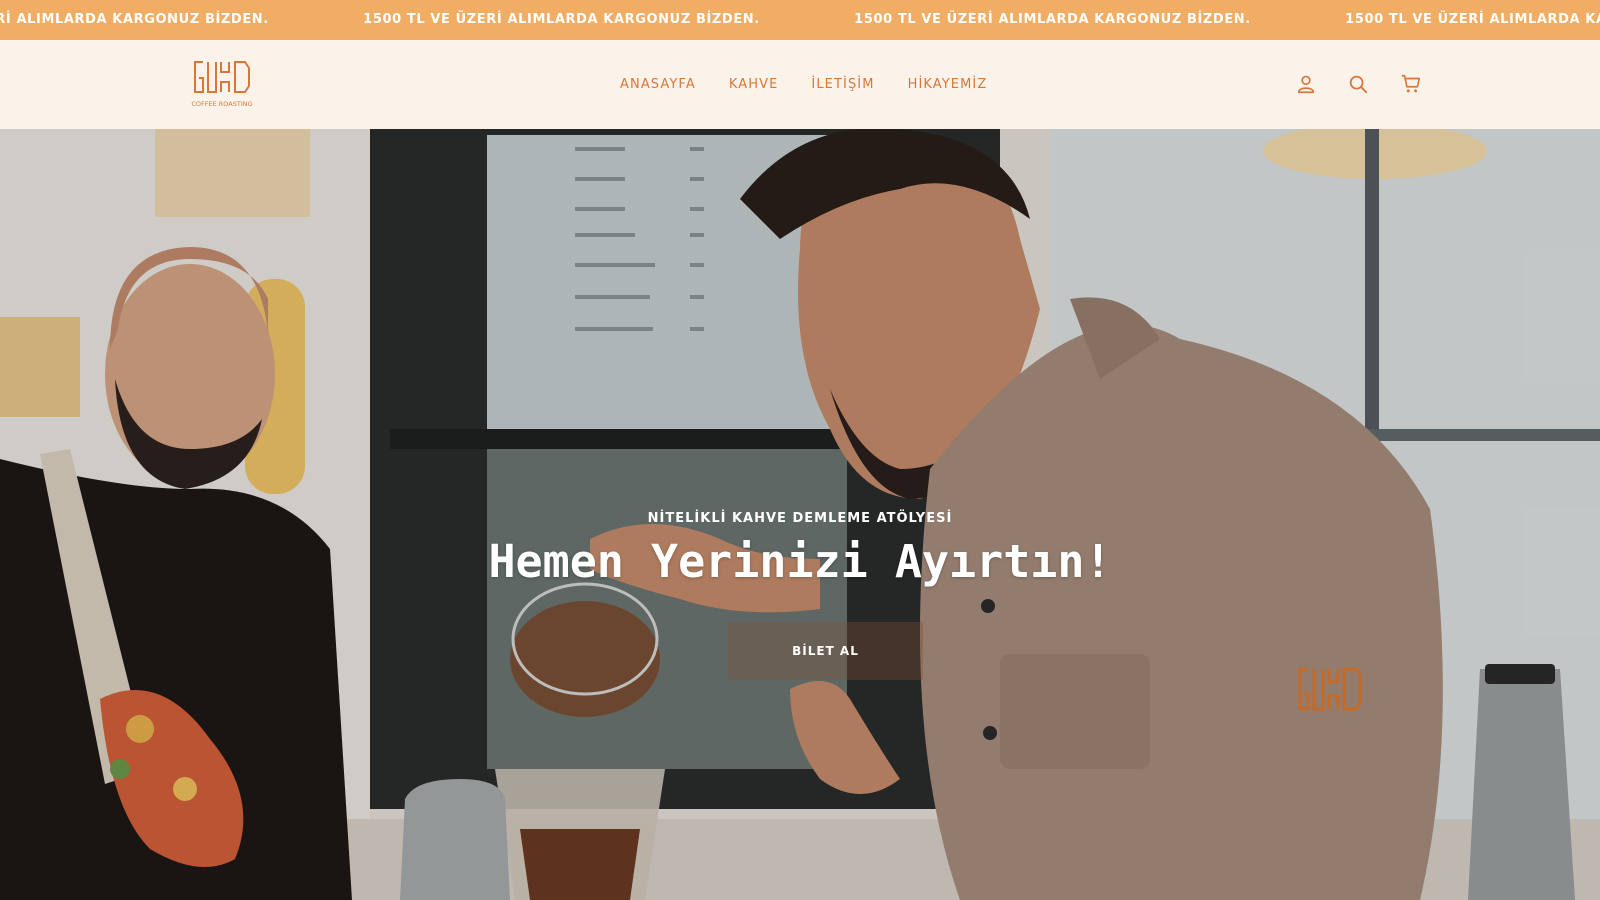 This screenshot has height=900, width=1600. I want to click on account-icon, so click(1306, 84).